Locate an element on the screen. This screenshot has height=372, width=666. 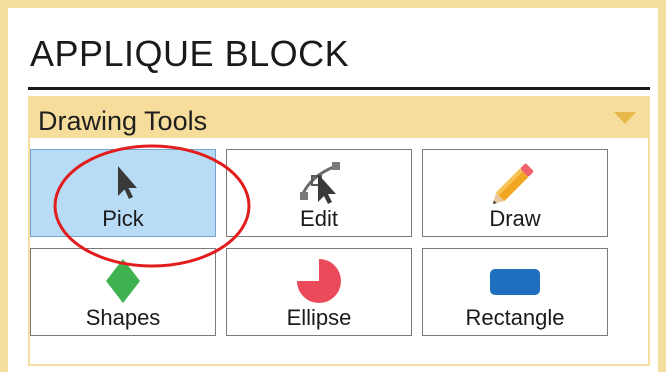
shapes-label: Shapes is located at coordinates (123, 317).